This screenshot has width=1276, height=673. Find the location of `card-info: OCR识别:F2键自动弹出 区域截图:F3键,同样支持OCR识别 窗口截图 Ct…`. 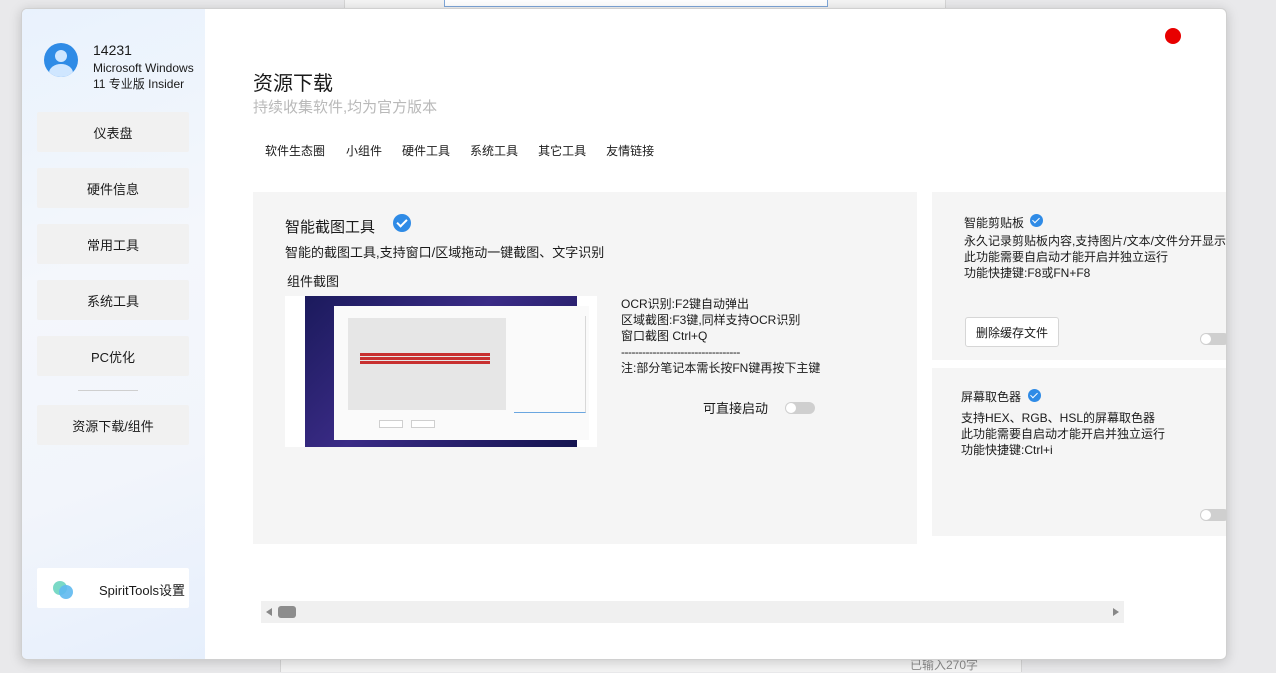

card-info: OCR识别:F2键自动弹出 区域截图:F3键,同样支持OCR识别 窗口截图 Ct… is located at coordinates (720, 336).